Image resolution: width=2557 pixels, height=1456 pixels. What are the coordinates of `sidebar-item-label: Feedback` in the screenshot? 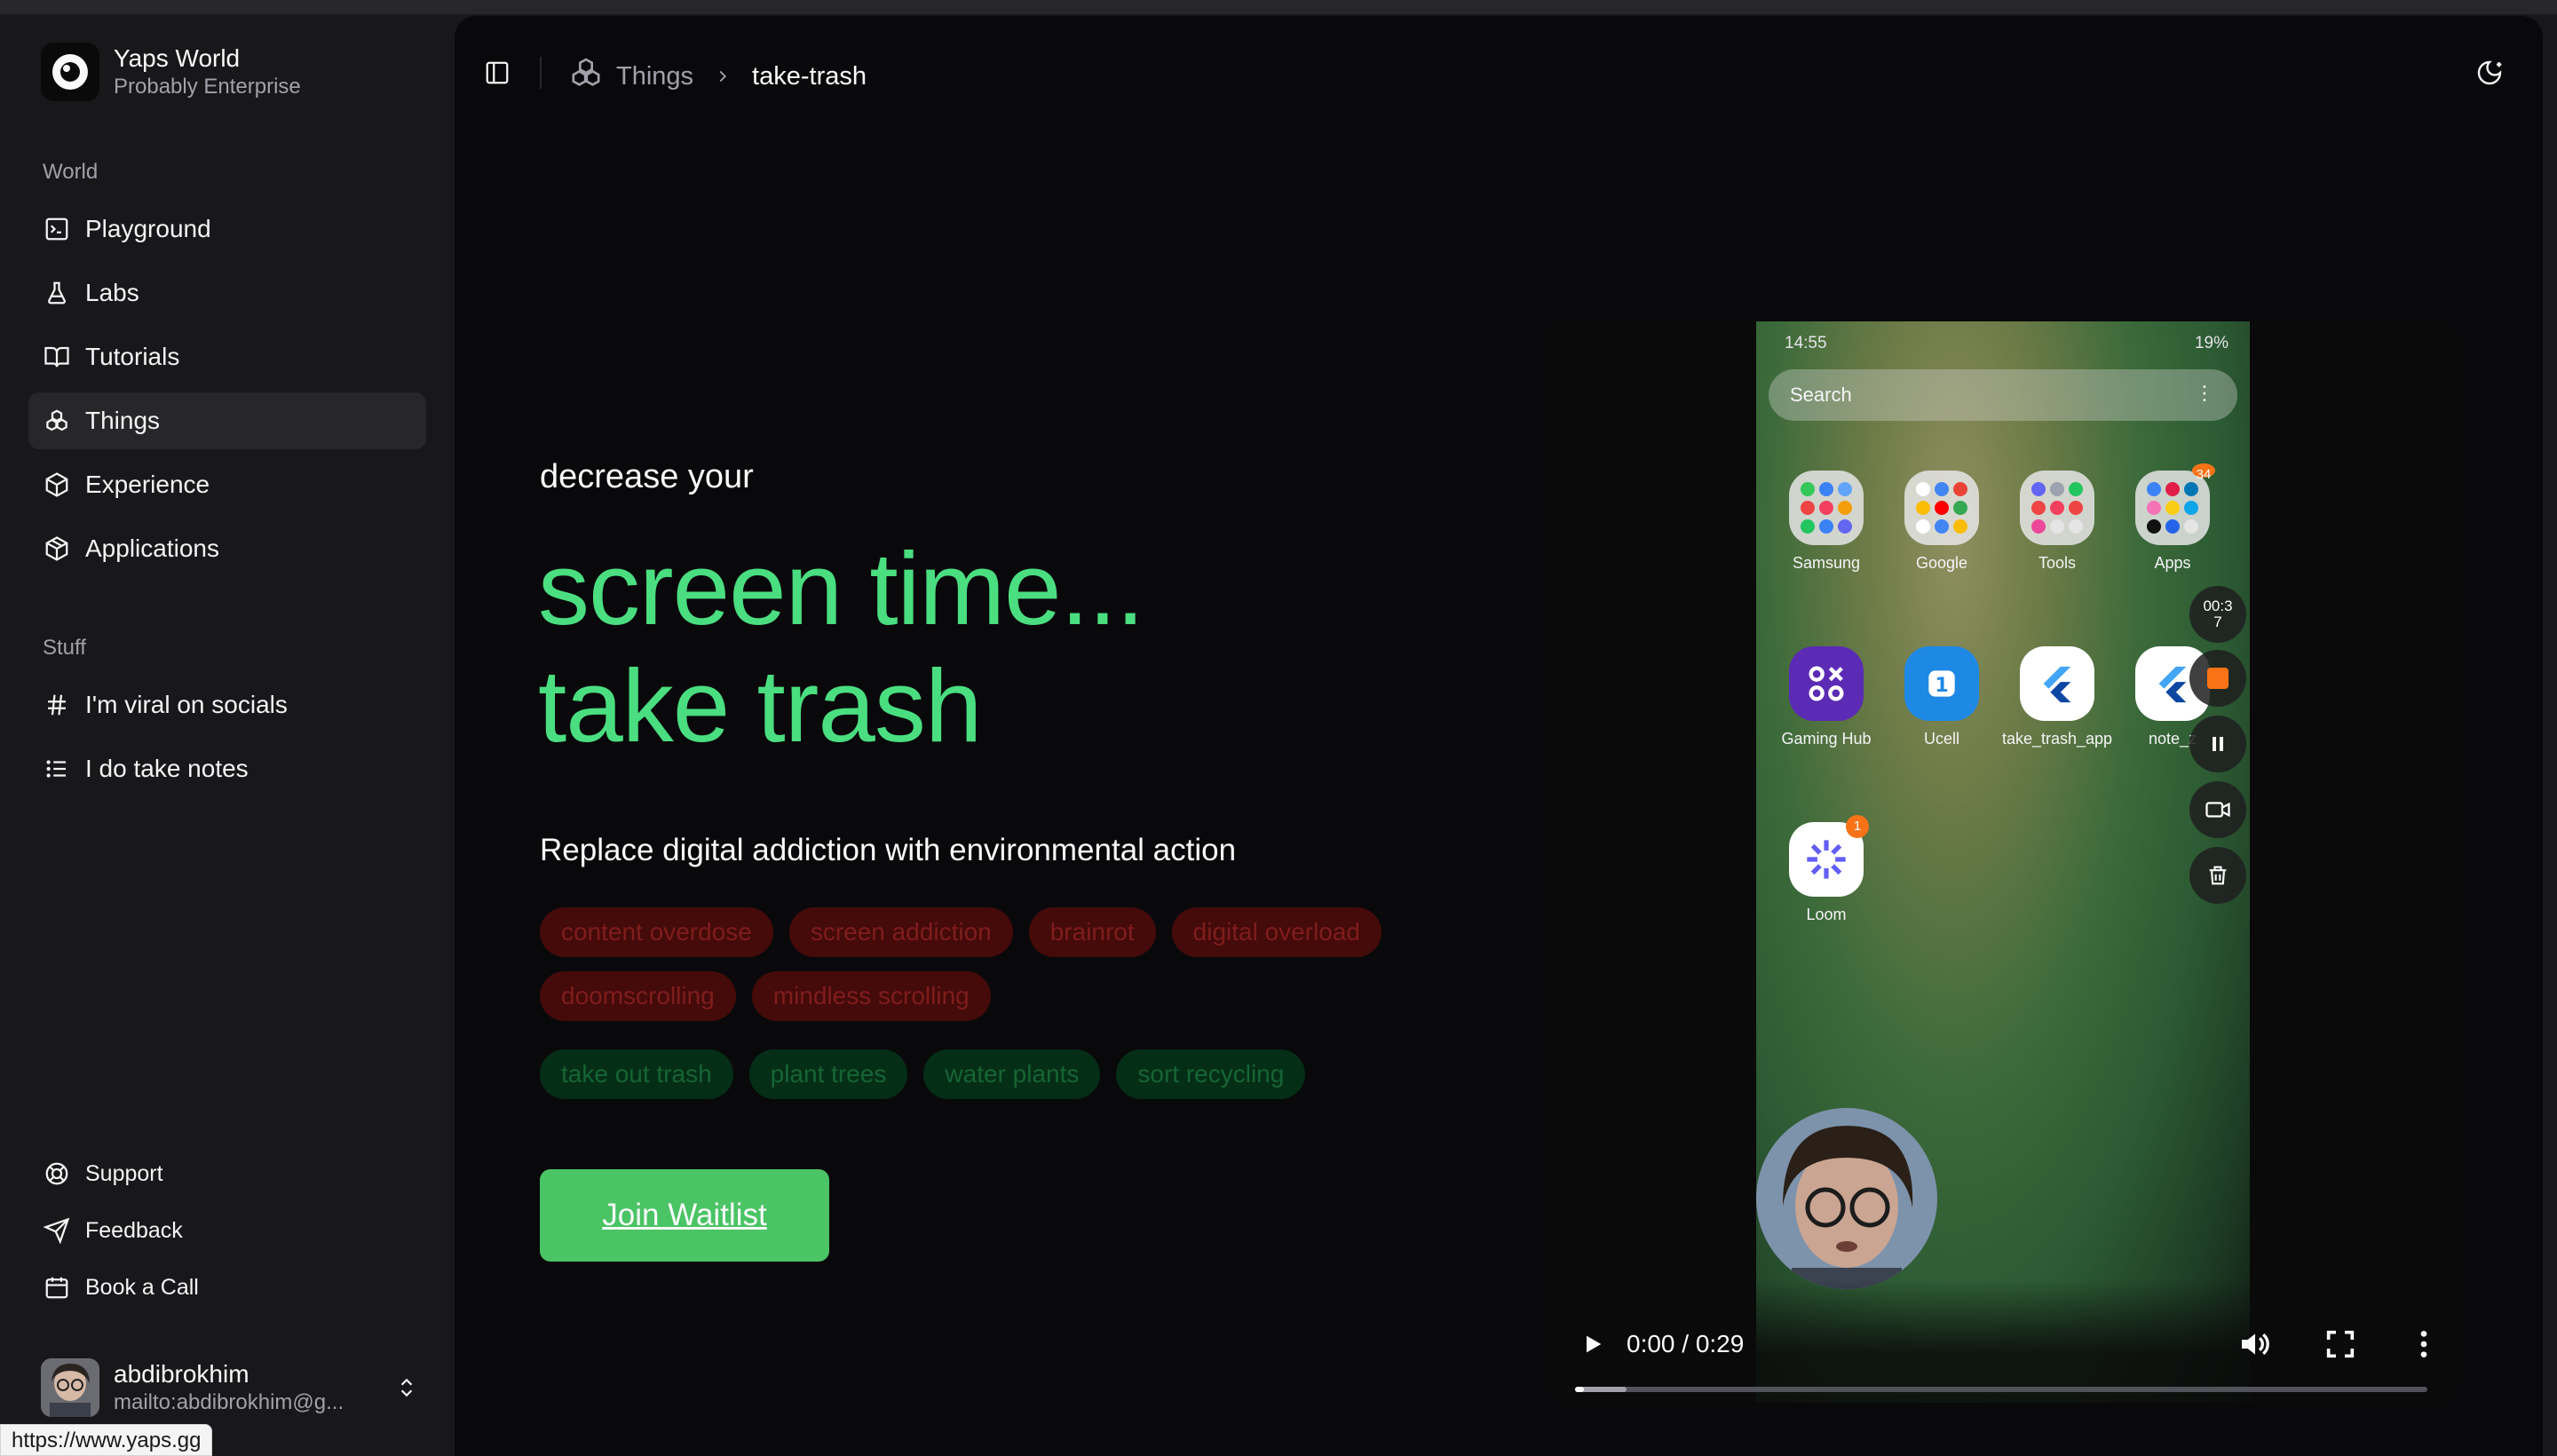 It's located at (134, 1230).